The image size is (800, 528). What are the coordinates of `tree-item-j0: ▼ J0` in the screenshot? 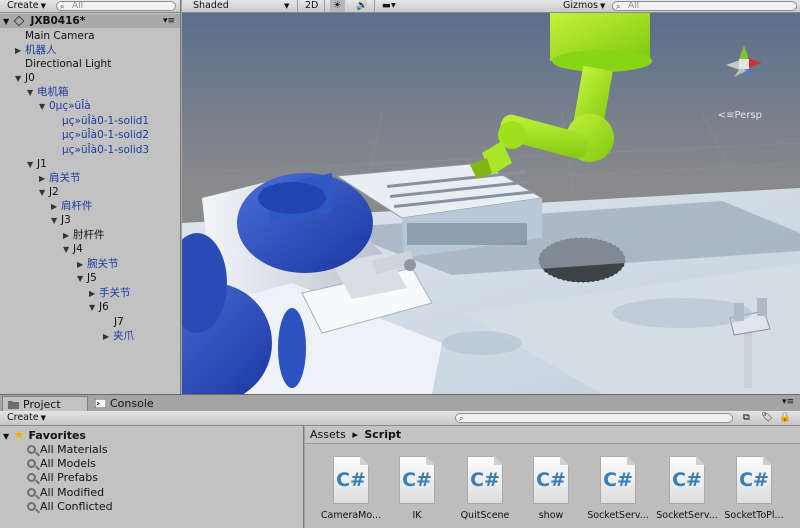 It's located at (17, 78).